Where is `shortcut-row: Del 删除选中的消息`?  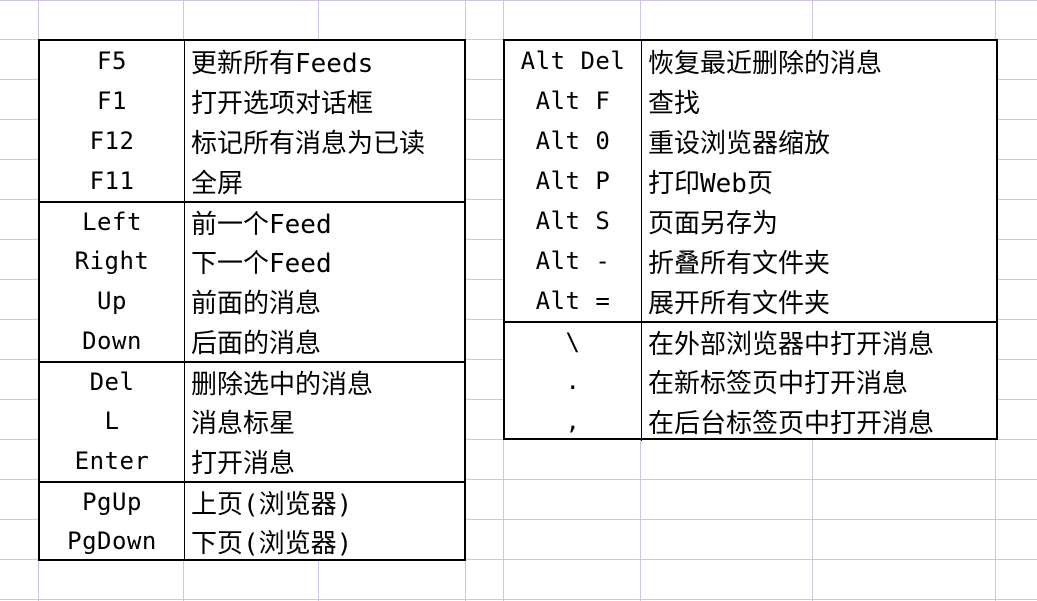
shortcut-row: Del 删除选中的消息 is located at coordinates (252, 382).